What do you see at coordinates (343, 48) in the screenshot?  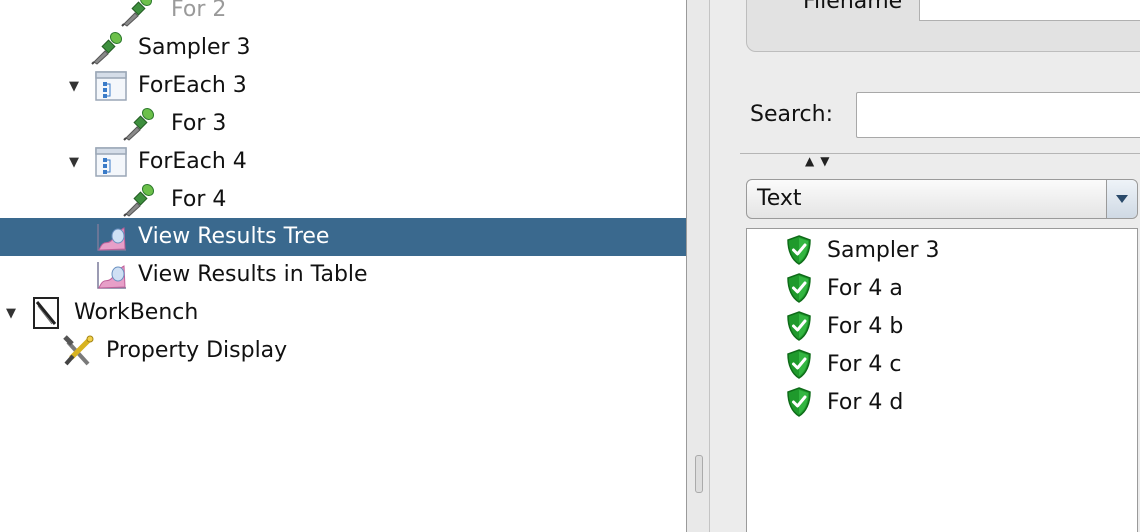 I see `tree-item-sampler-3: Sampler 3` at bounding box center [343, 48].